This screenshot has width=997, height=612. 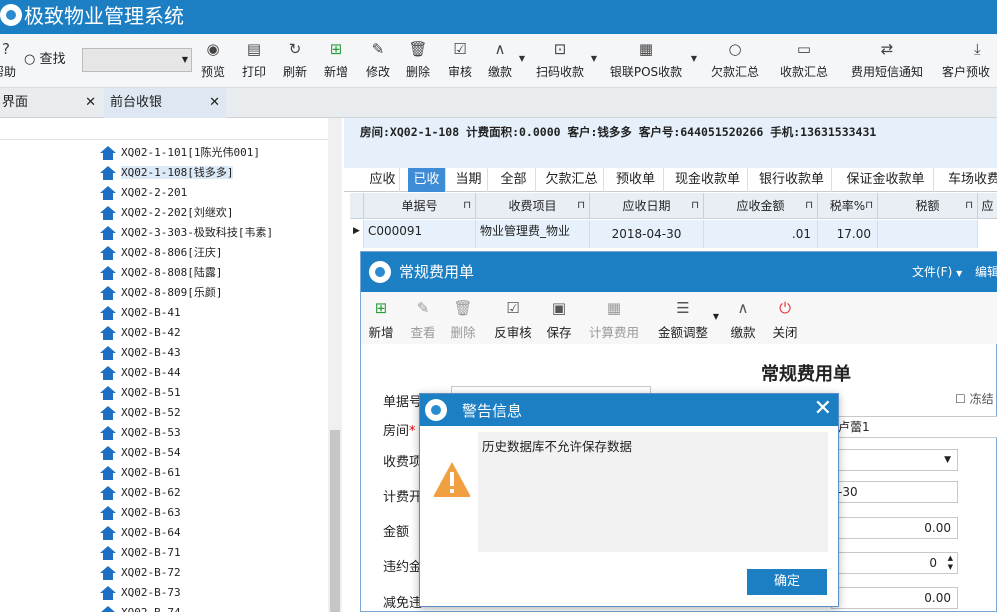 I want to click on tree-node: XQ02-8-808[陆露], so click(x=161, y=273).